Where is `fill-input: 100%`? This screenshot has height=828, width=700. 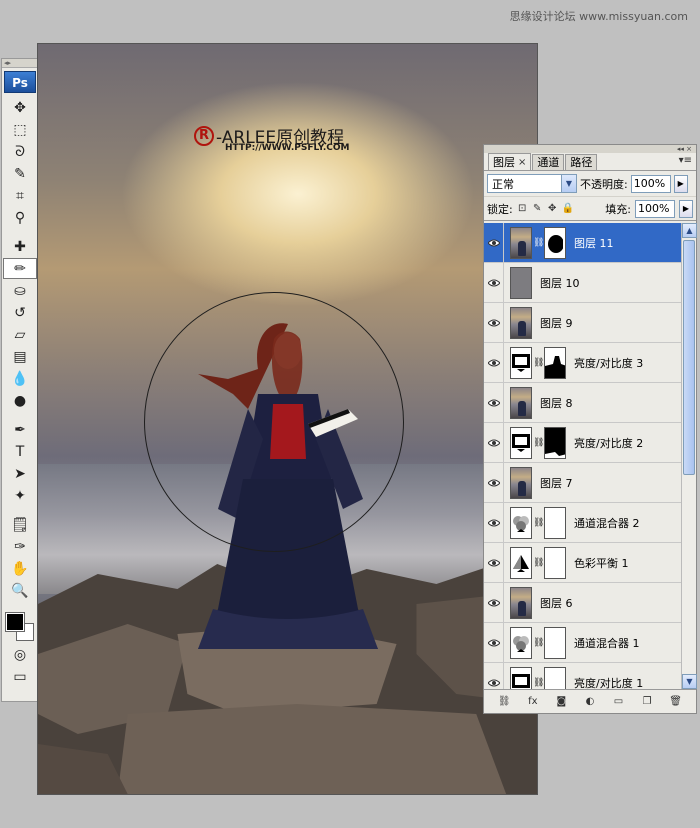
fill-input: 100% is located at coordinates (655, 208).